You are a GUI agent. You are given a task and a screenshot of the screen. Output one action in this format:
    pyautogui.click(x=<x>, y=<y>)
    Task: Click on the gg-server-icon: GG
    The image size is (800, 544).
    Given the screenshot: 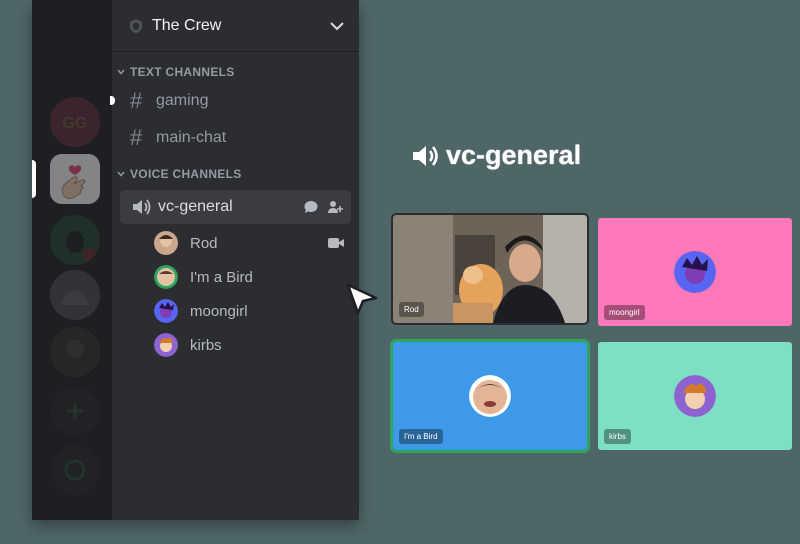 What is the action you would take?
    pyautogui.click(x=75, y=122)
    